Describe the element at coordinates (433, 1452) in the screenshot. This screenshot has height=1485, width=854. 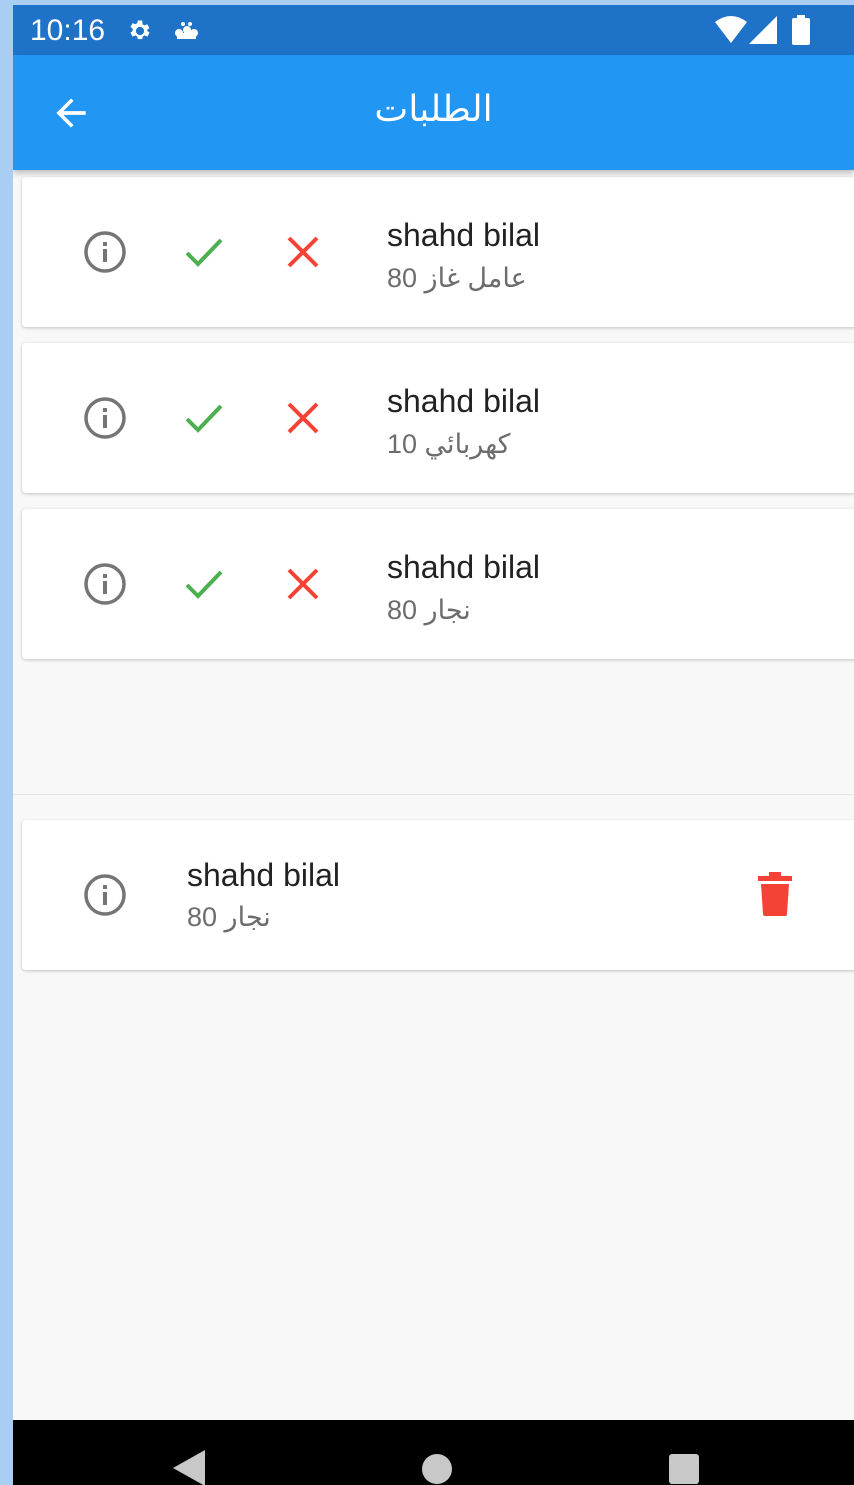
I see `system-nav-bar` at that location.